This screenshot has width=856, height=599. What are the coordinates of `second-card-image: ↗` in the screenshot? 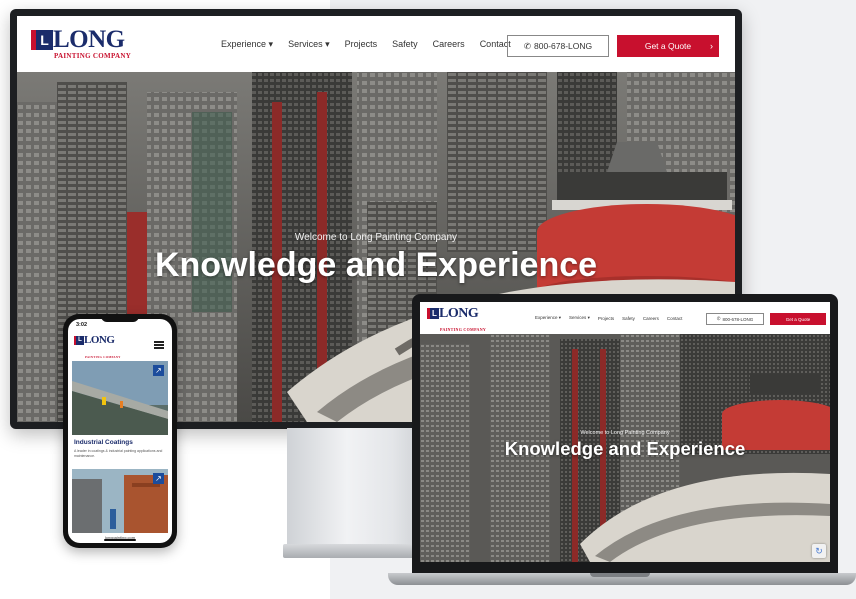 It's located at (120, 501).